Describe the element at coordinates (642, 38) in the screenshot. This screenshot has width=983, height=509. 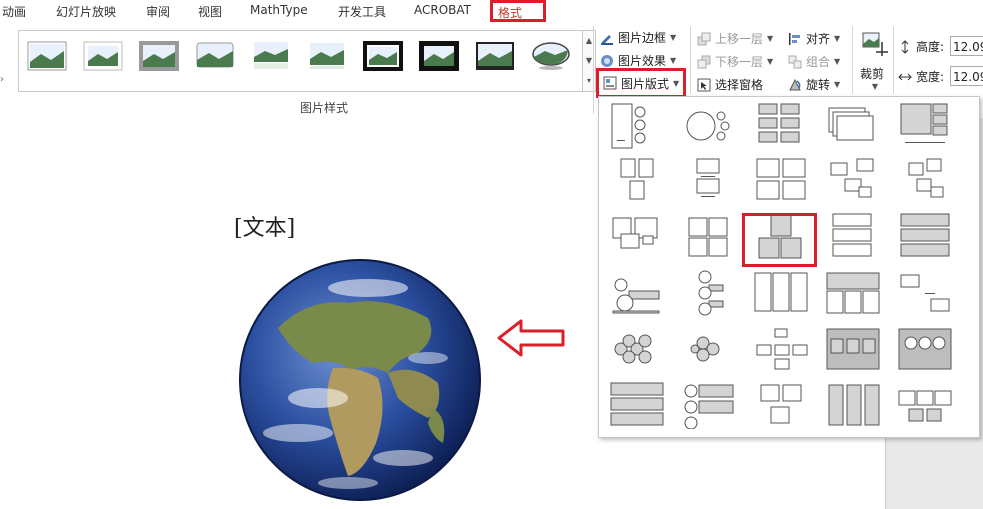
I see `picture-border-label: 图片边框` at that location.